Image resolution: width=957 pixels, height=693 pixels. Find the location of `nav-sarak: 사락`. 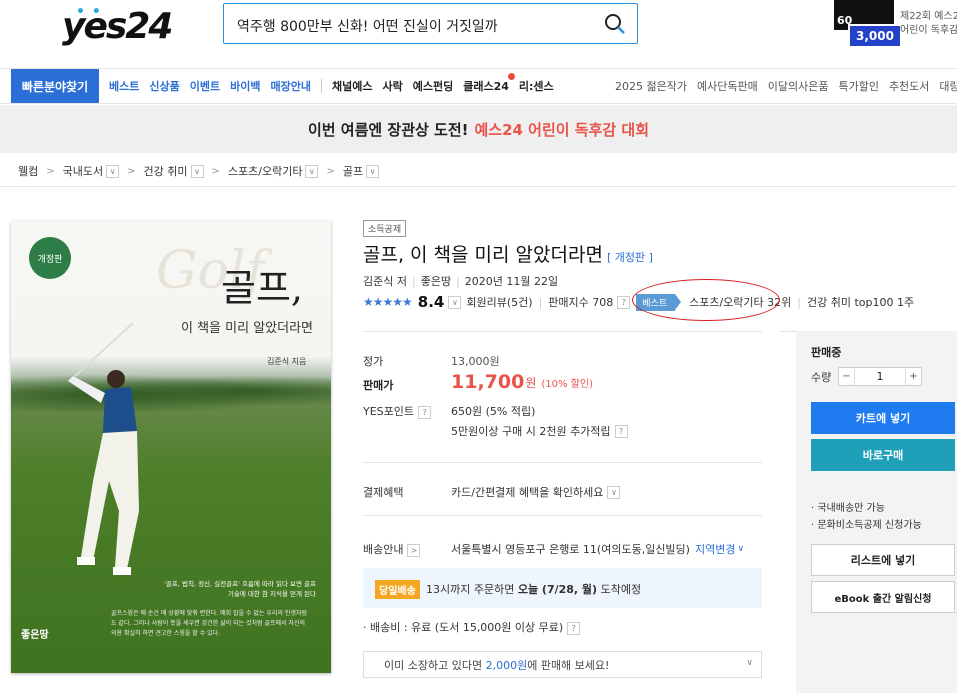

nav-sarak: 사락 is located at coordinates (392, 86).